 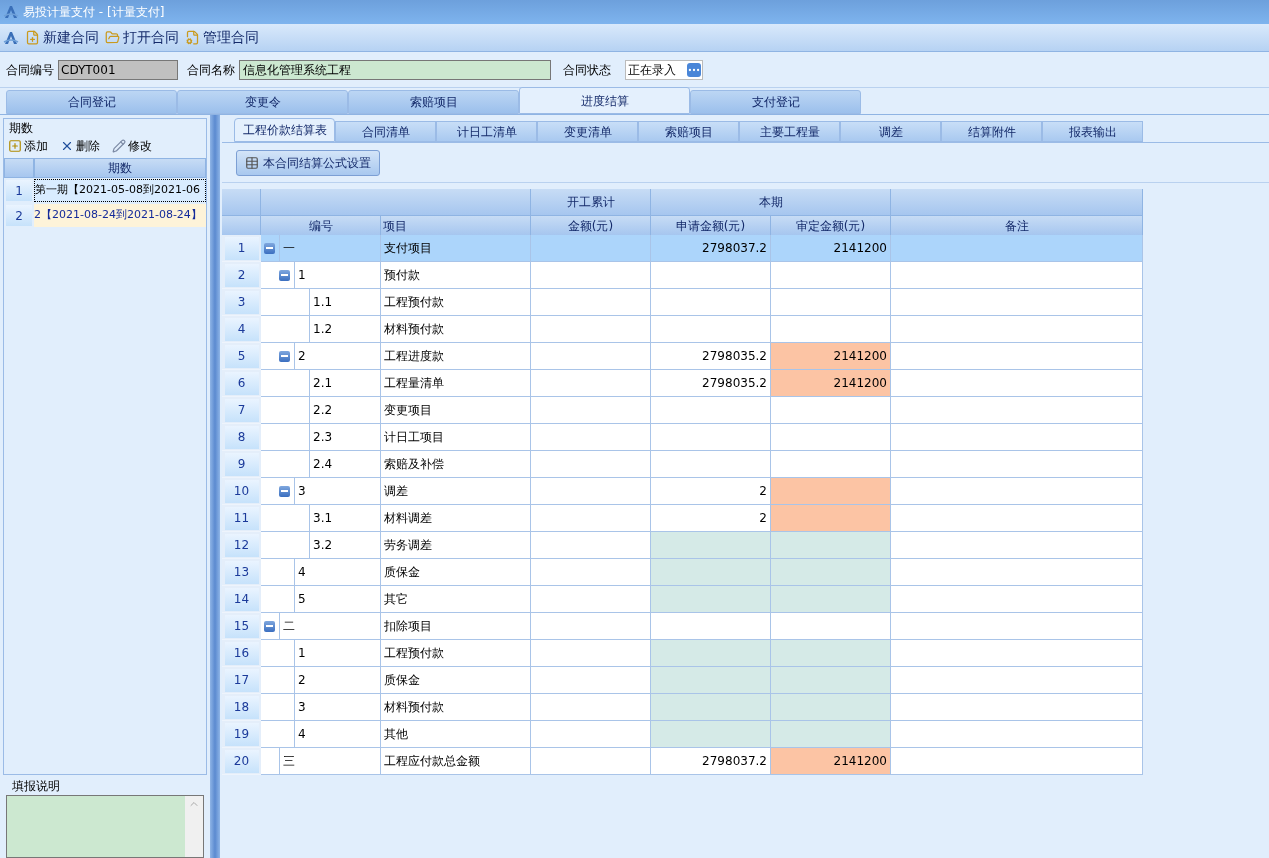 I want to click on item-cell: 扣除项目, so click(x=456, y=626).